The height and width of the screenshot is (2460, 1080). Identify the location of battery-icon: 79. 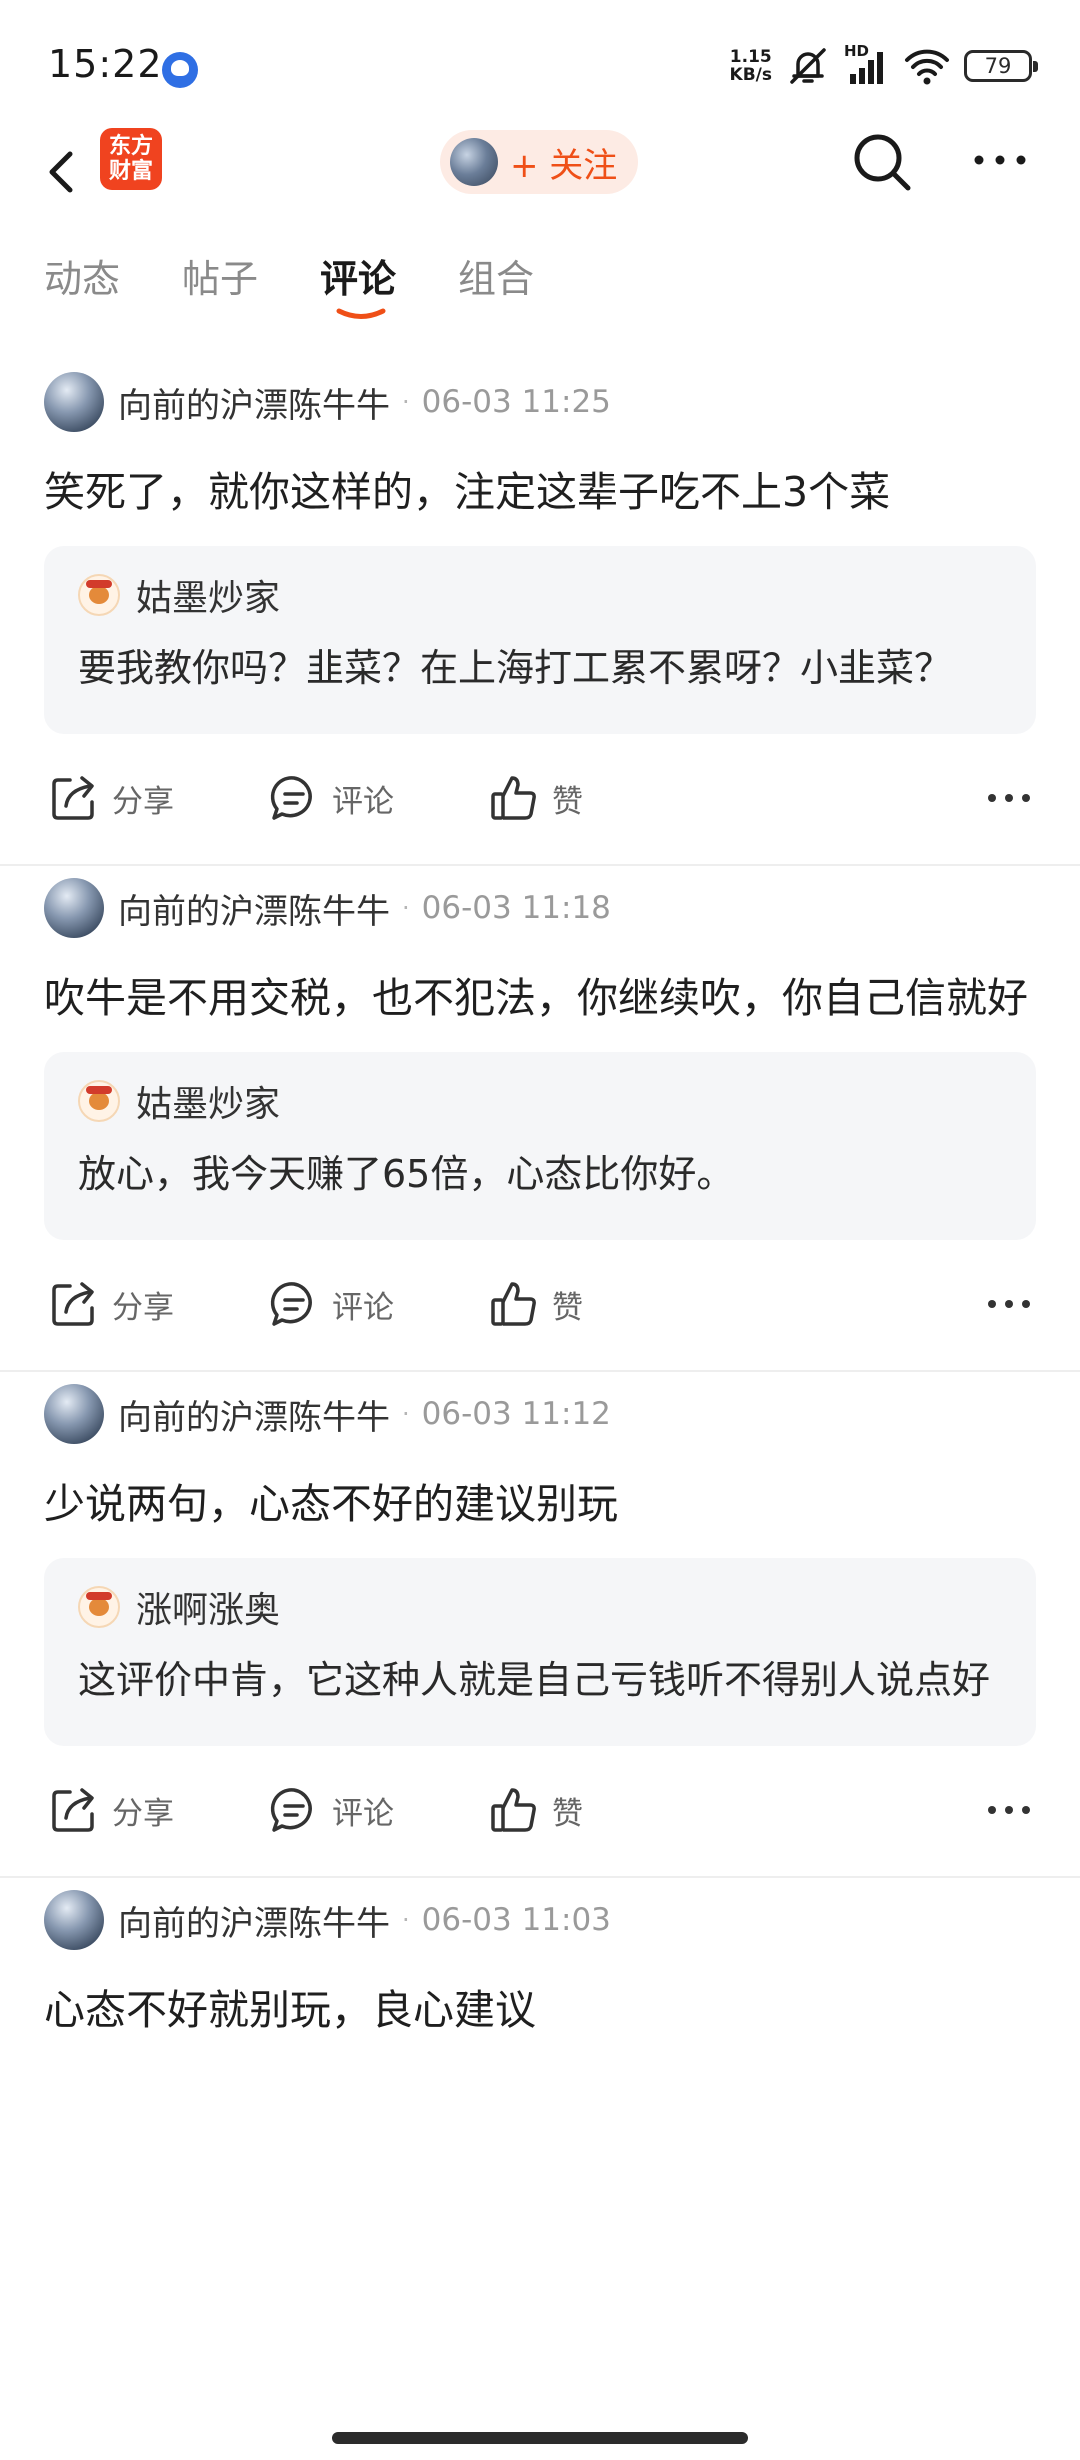
(1001, 66).